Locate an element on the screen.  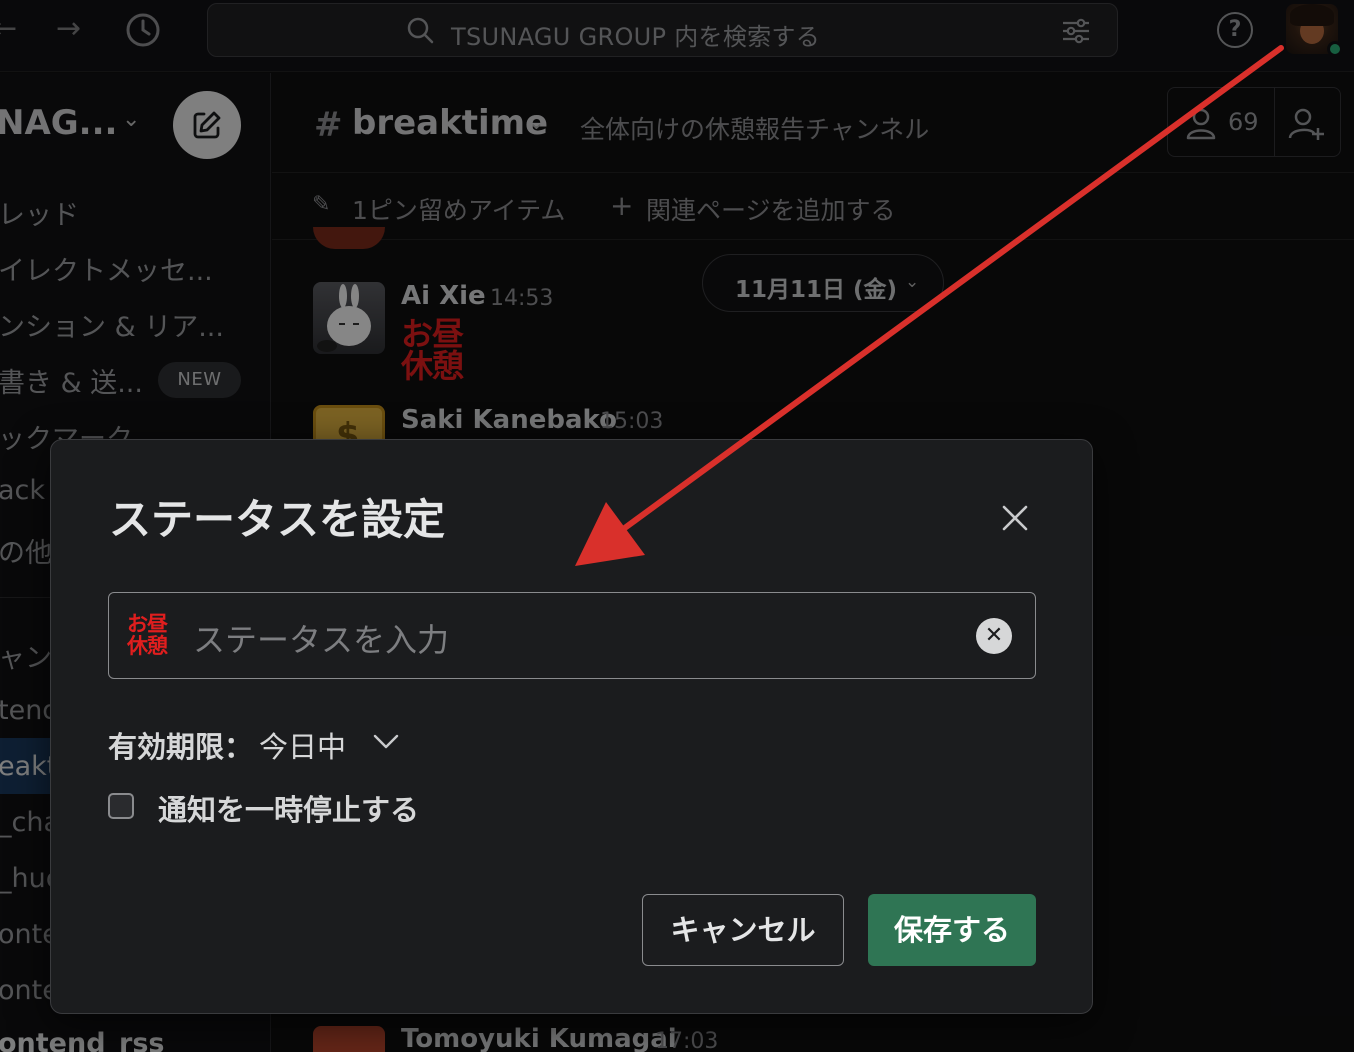
status-input-field: お昼 休憩 ステータスを入力 ✕ is located at coordinates (572, 635).